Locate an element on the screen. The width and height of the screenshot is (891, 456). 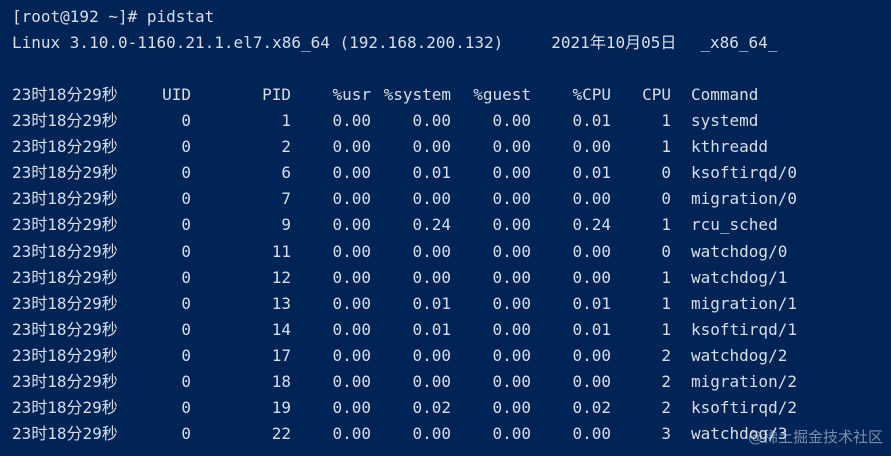
table-row: 23时18分29秒 0 7 0.00 0.00 0.00 0.00 0 migration/0 is located at coordinates (445, 199).